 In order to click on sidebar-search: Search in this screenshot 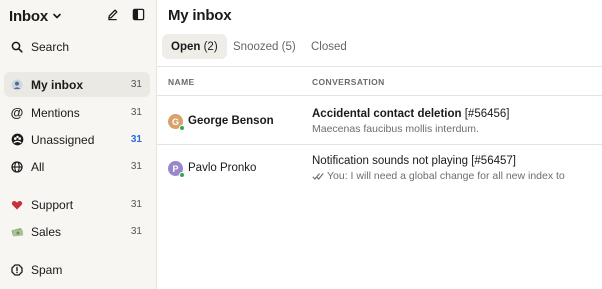, I will do `click(77, 46)`.